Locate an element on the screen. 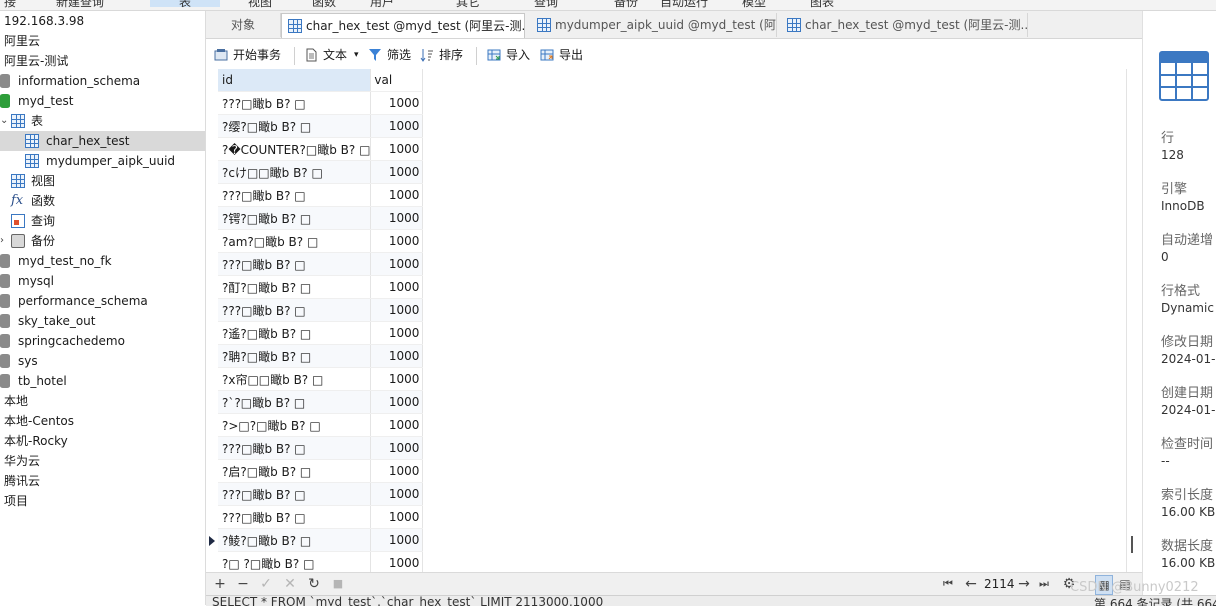 The width and height of the screenshot is (1216, 606). tree-node-backups: › 备份 is located at coordinates (102, 241).